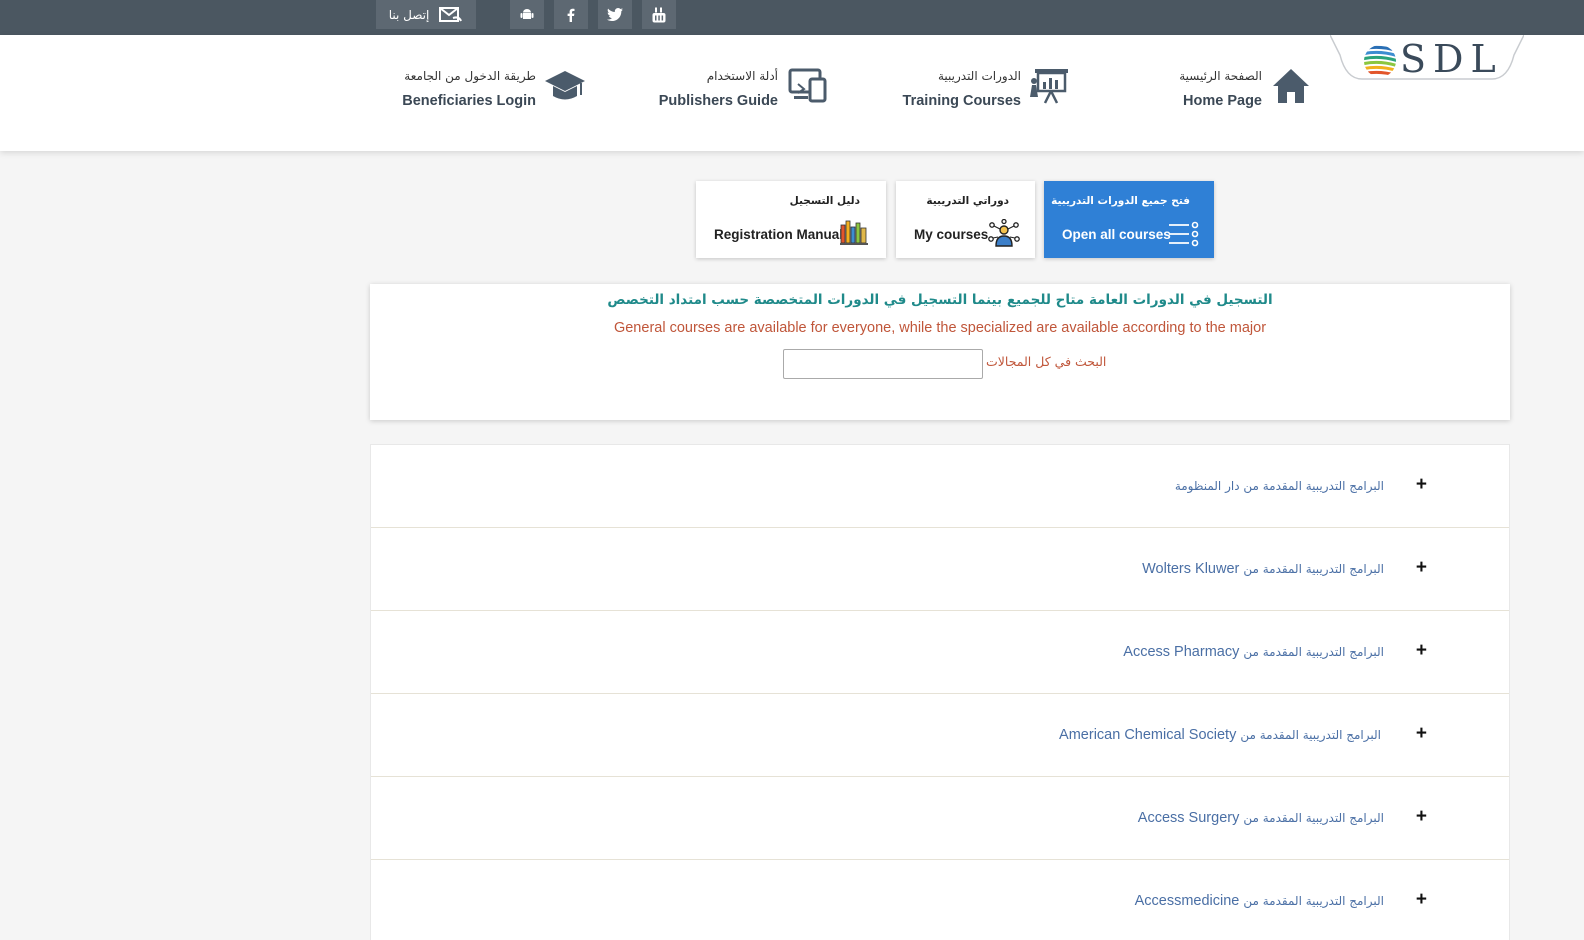  What do you see at coordinates (979, 76) in the screenshot?
I see `nav-training-arabic: الدورات التدريبية` at bounding box center [979, 76].